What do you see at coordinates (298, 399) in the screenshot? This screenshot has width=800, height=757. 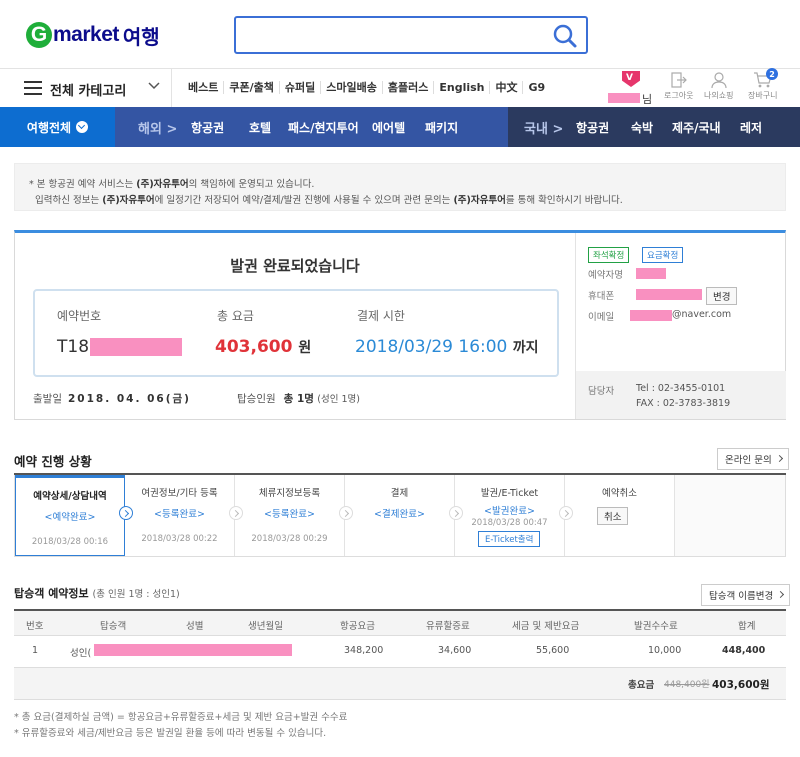 I see `passenger-count: 탑승인원 총 1명 (성인 1명)` at bounding box center [298, 399].